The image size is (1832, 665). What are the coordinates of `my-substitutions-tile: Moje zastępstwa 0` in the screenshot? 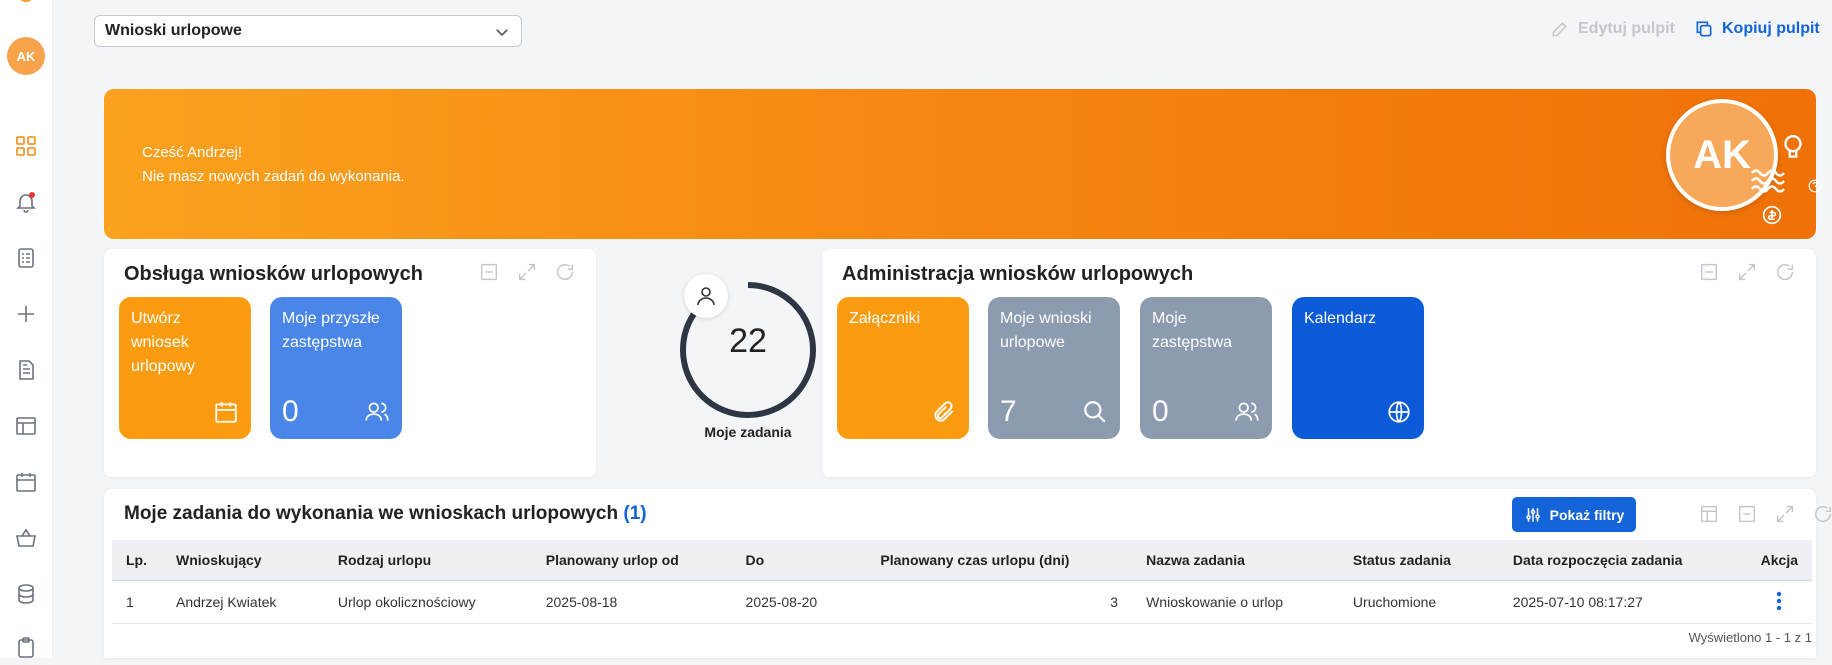 It's located at (1206, 368).